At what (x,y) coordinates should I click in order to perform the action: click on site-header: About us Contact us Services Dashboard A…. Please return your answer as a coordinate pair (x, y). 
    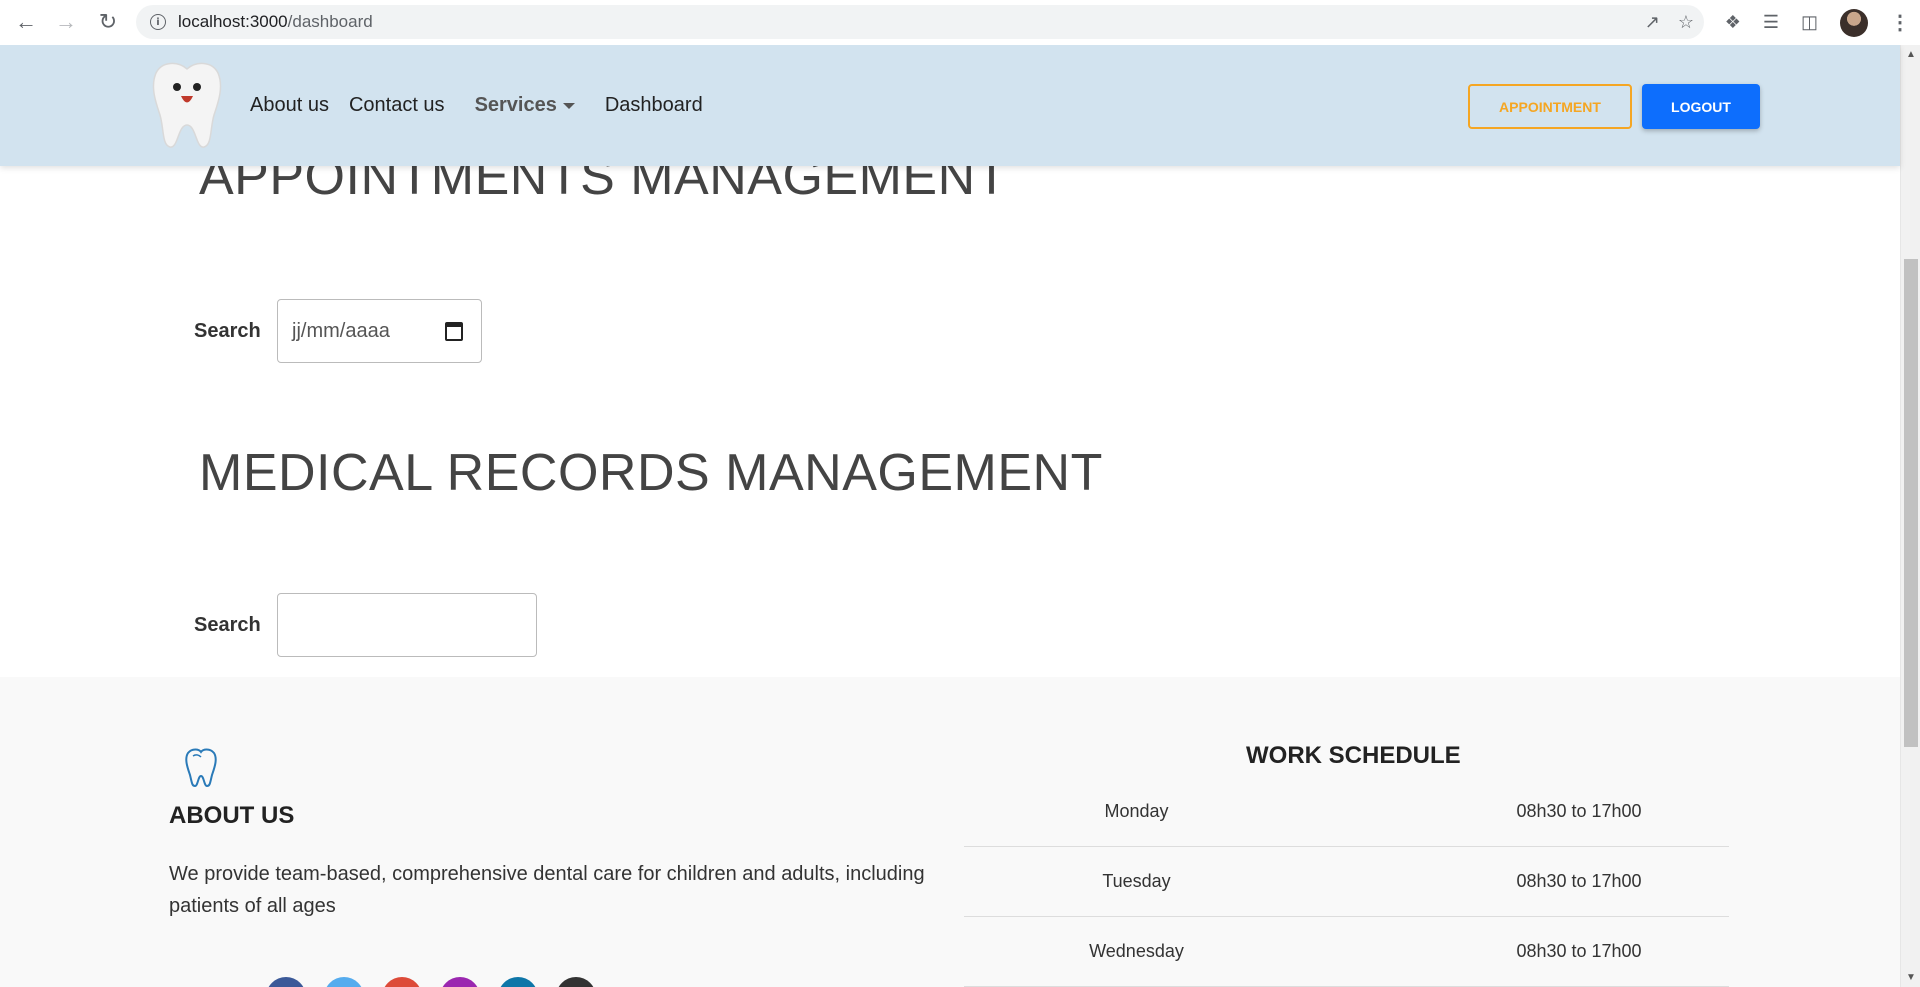
    Looking at the image, I should click on (950, 105).